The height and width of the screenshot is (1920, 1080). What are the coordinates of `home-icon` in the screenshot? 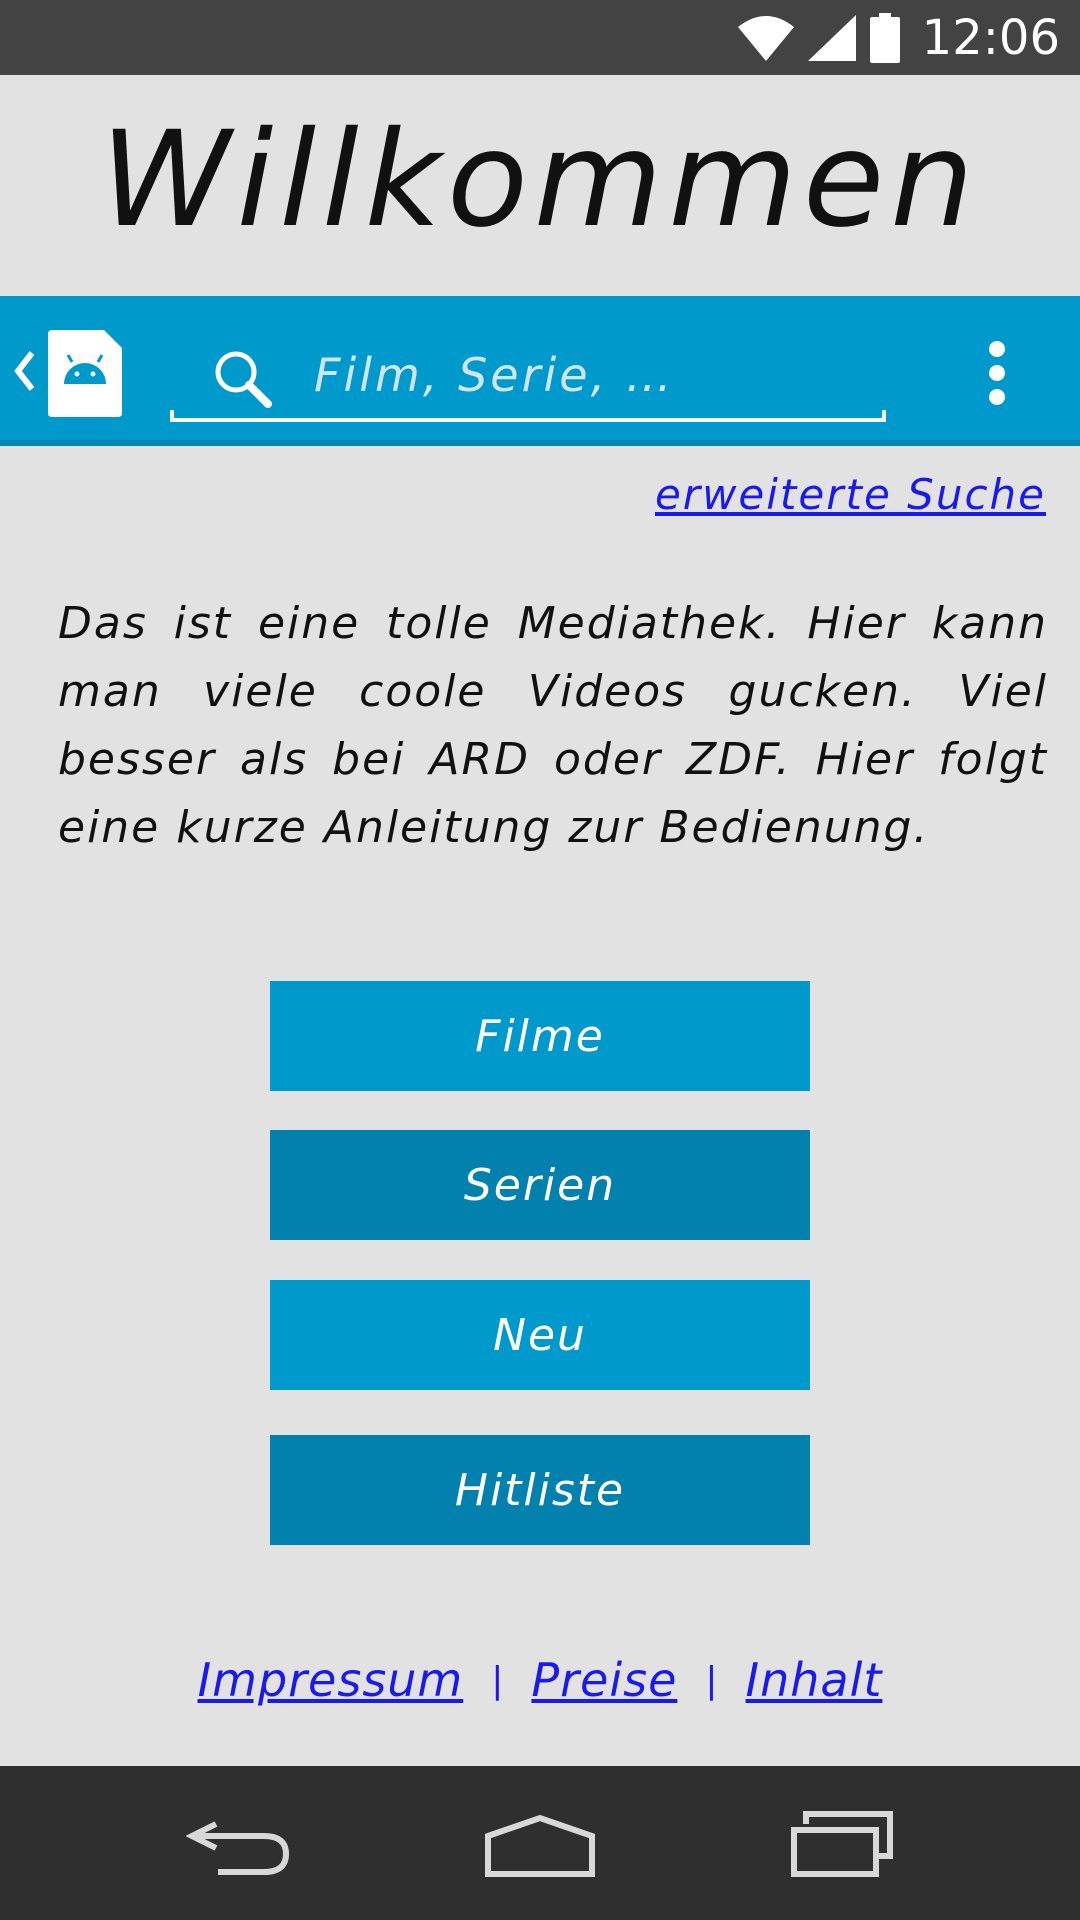 It's located at (540, 1846).